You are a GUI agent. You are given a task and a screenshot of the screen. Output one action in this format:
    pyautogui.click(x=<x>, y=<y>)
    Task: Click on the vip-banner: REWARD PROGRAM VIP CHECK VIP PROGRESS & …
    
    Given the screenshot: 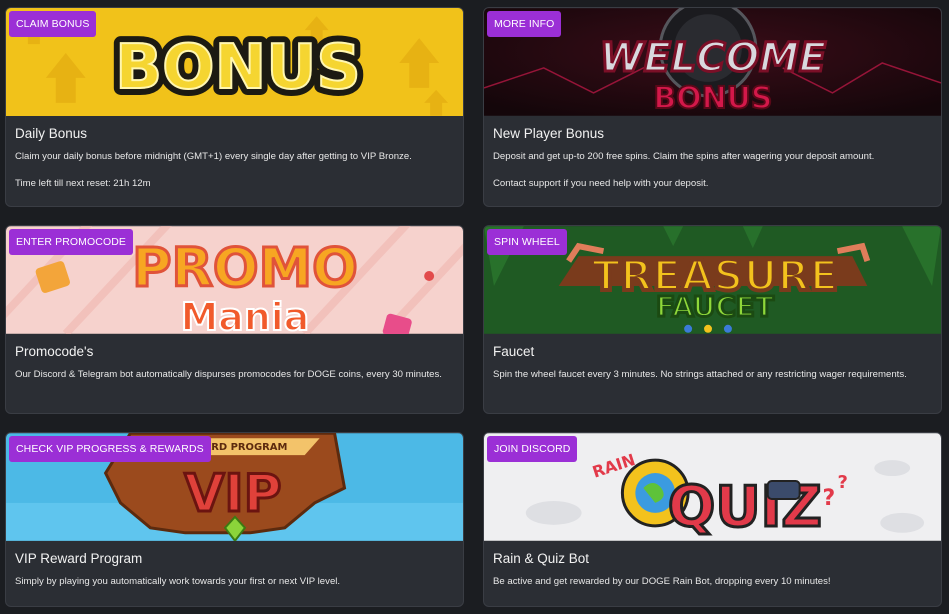 What is the action you would take?
    pyautogui.click(x=234, y=487)
    